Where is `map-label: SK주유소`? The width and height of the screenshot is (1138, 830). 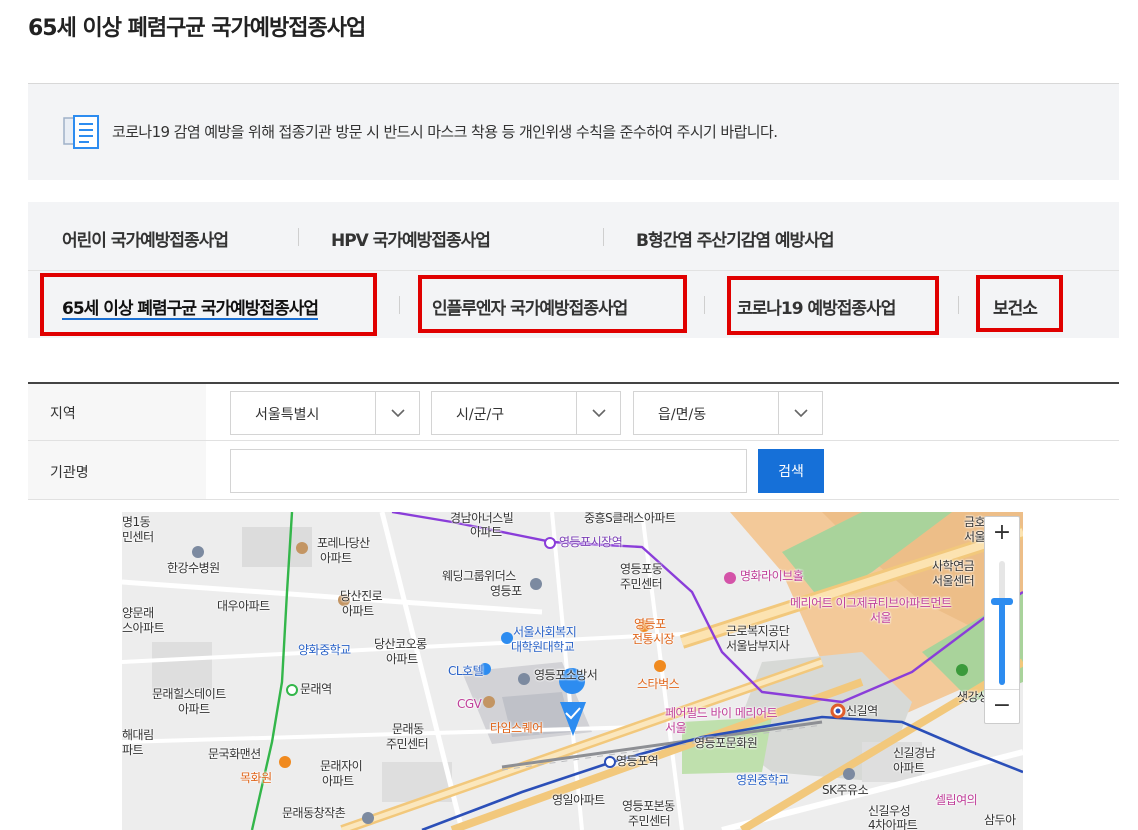 map-label: SK주유소 is located at coordinates (845, 790).